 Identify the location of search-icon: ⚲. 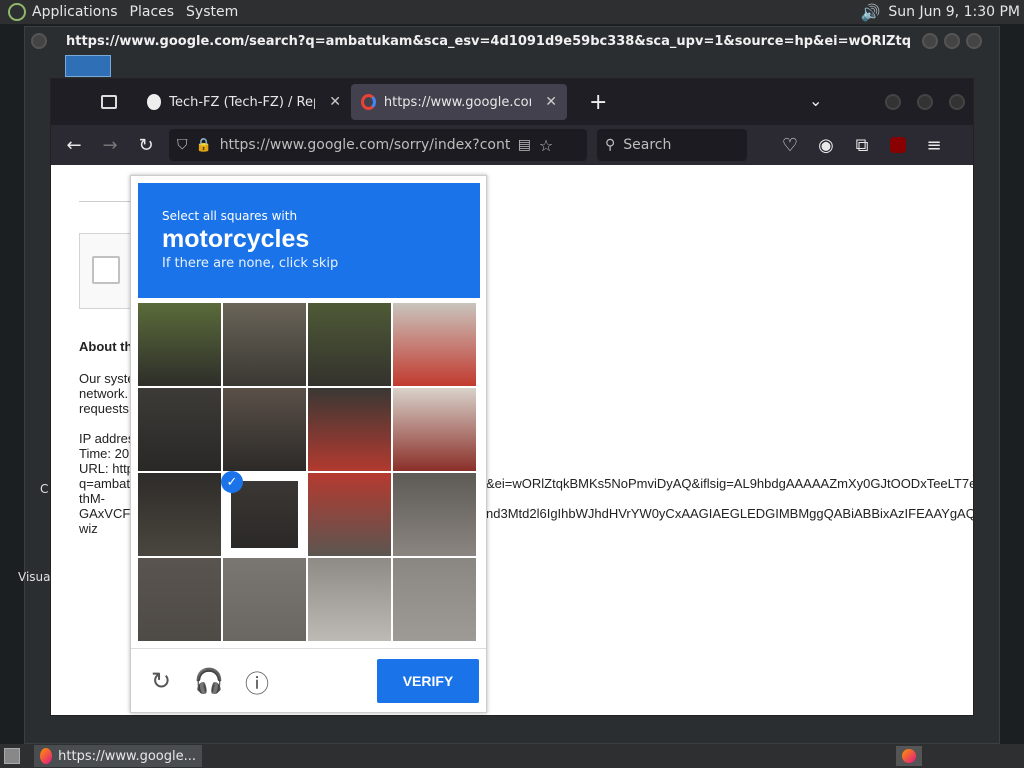
(610, 145).